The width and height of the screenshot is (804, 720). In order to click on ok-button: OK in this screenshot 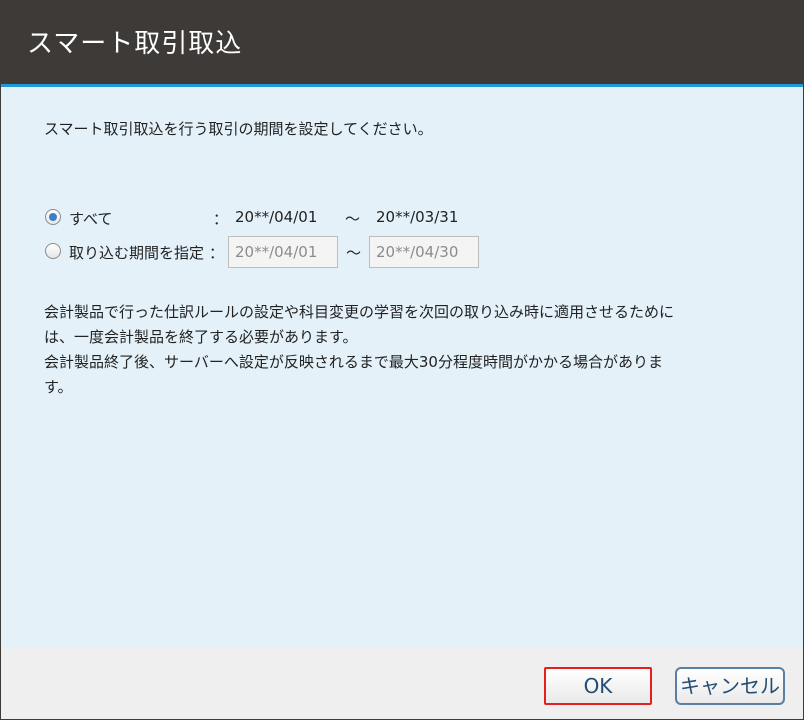, I will do `click(598, 686)`.